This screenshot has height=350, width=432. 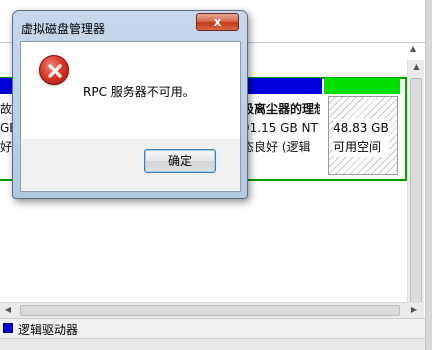 I want to click on unallocated-text: 48.83 GB 可用空间, so click(x=361, y=138).